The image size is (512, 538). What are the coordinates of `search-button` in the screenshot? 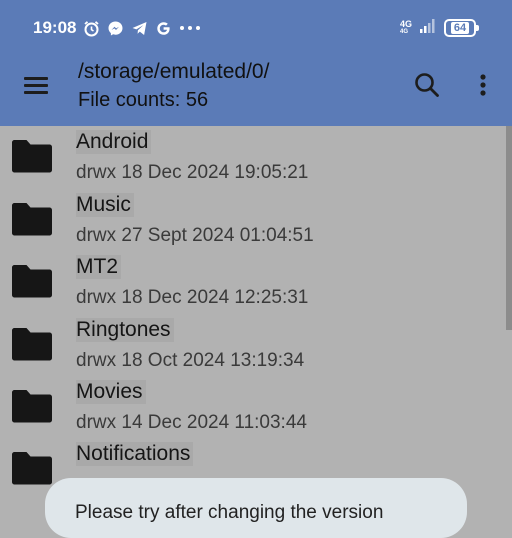 It's located at (427, 85).